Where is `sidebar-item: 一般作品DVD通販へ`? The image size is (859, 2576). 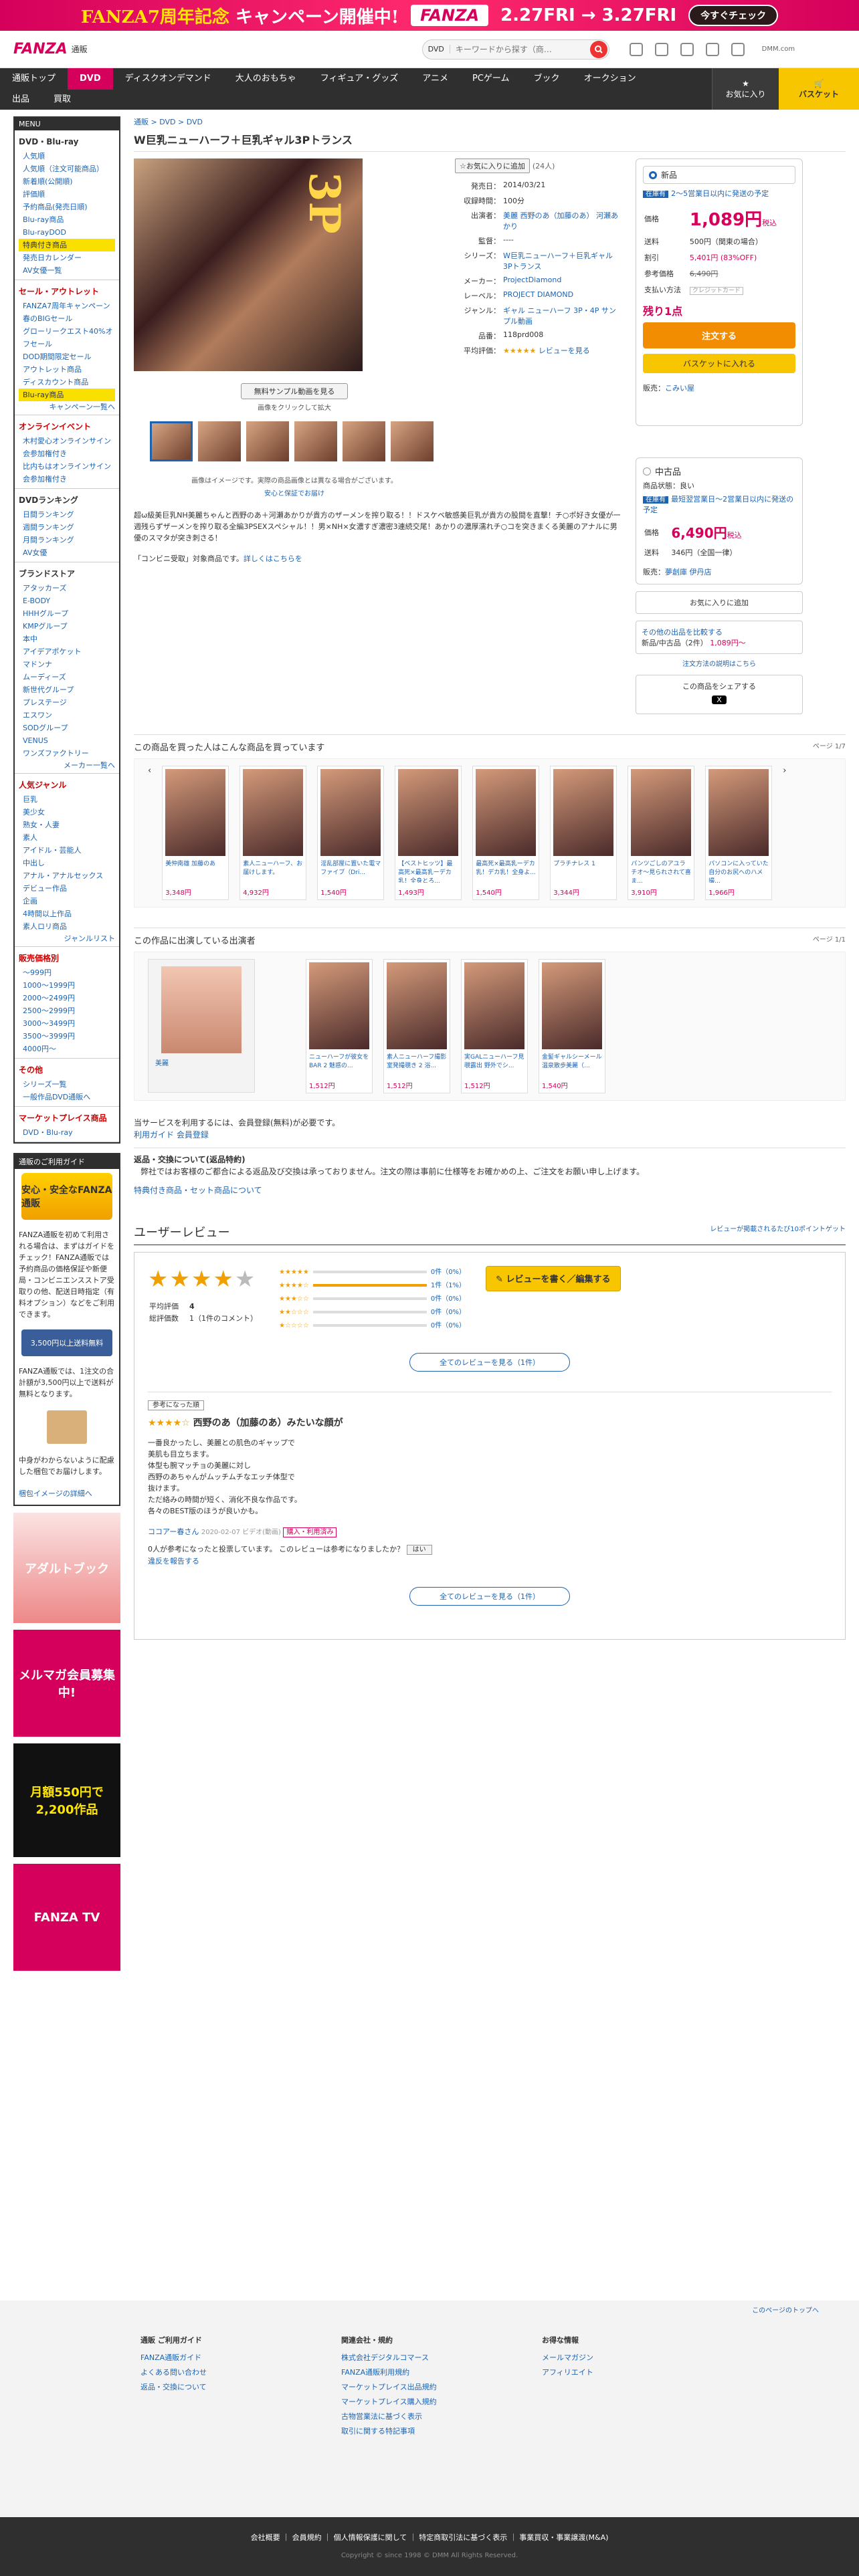
sidebar-item: 一般作品DVD通販へ is located at coordinates (67, 1097).